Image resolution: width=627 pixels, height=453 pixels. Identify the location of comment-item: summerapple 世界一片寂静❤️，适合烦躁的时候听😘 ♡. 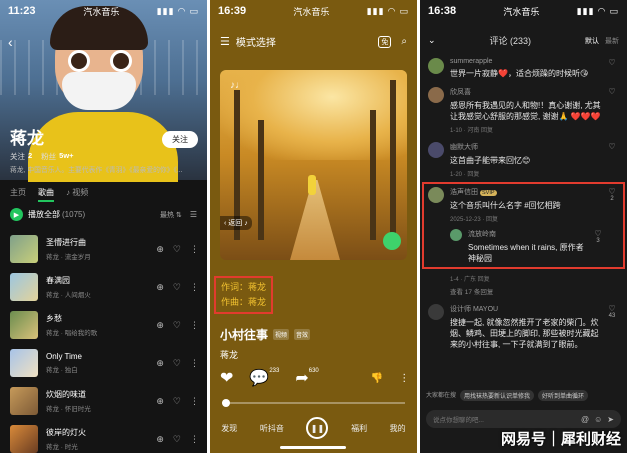
(523, 68).